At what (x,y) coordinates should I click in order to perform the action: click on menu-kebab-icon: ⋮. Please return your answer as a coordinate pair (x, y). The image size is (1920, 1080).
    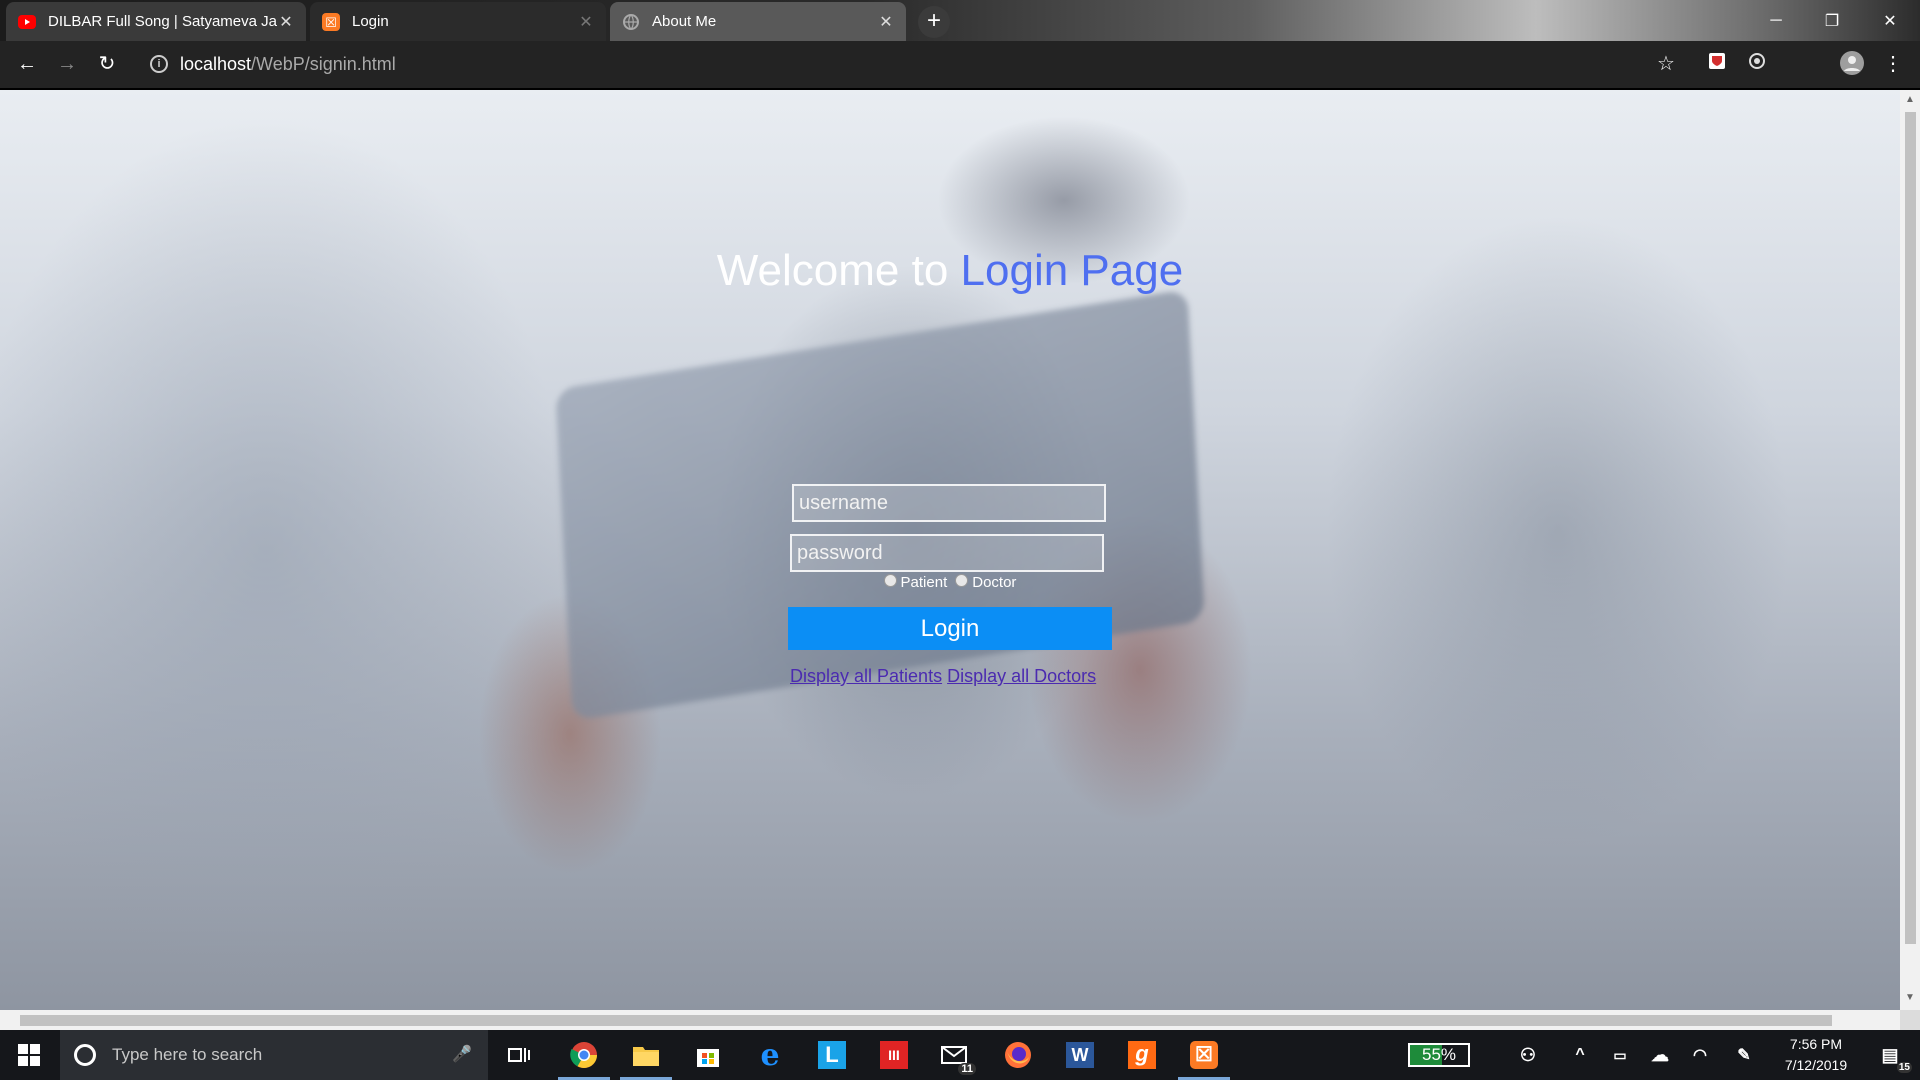
    Looking at the image, I should click on (1893, 64).